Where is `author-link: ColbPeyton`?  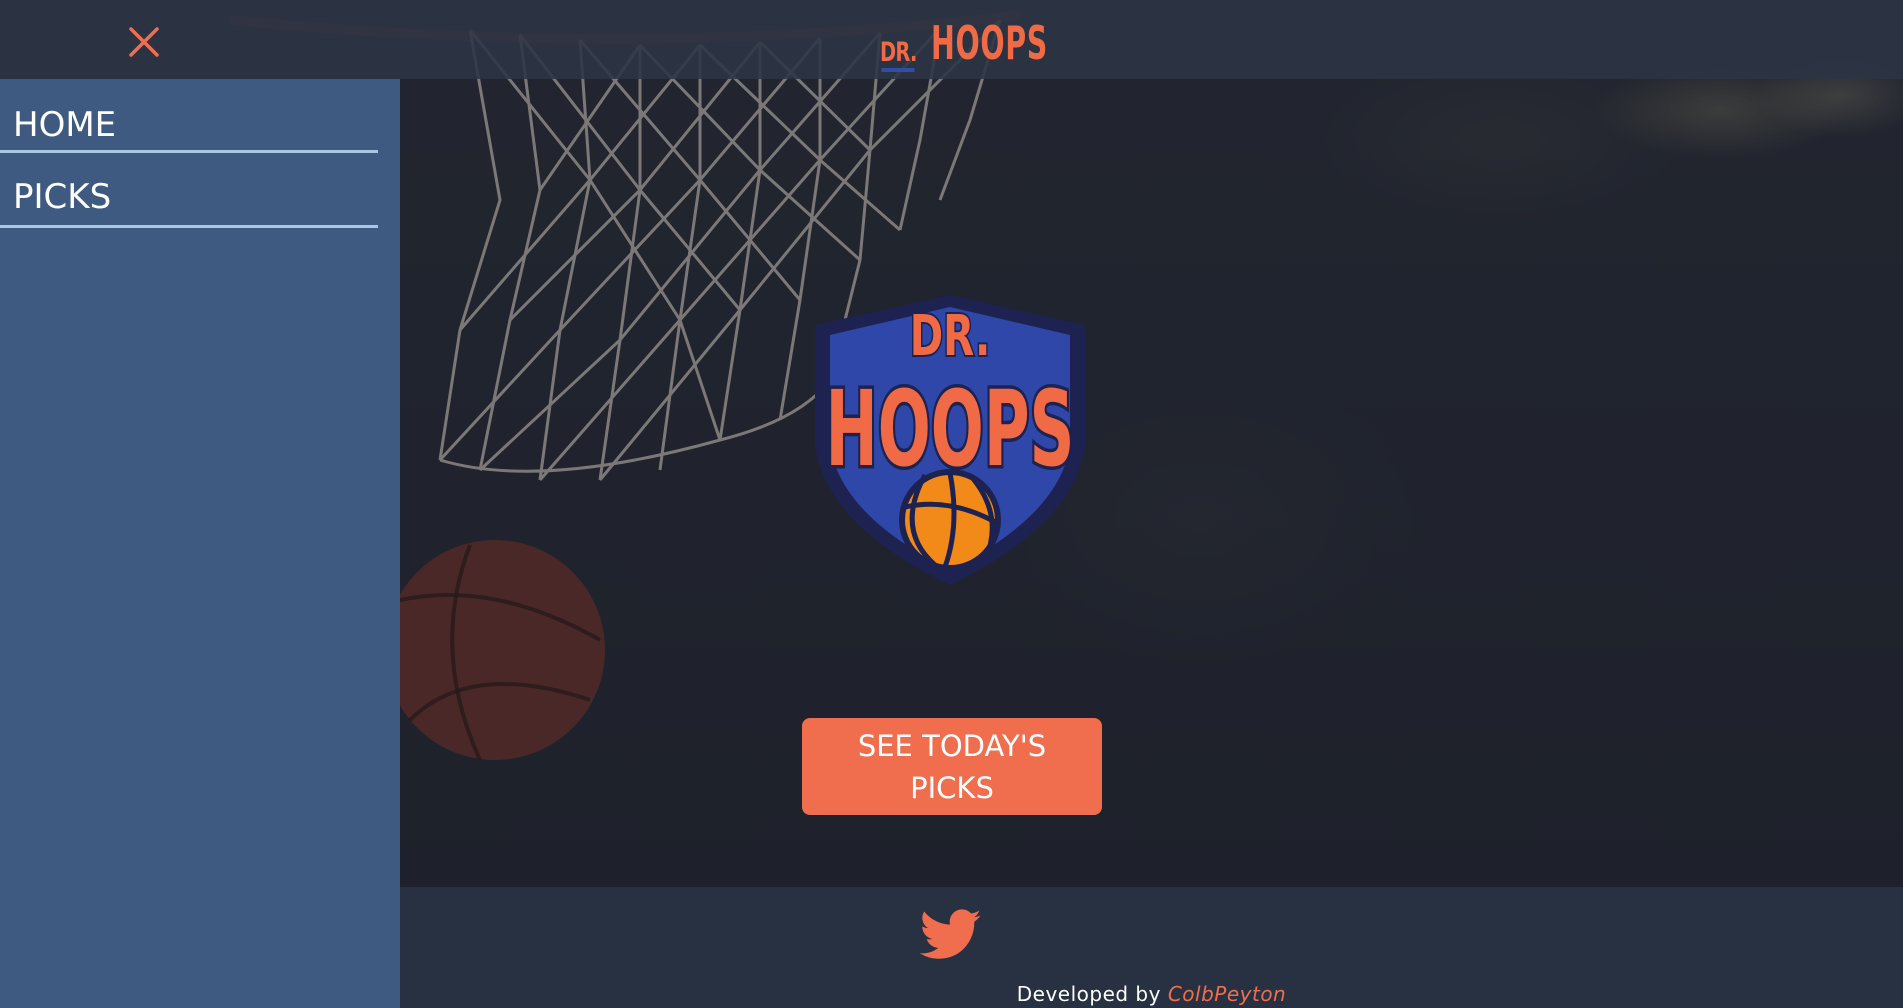 author-link: ColbPeyton is located at coordinates (1227, 994).